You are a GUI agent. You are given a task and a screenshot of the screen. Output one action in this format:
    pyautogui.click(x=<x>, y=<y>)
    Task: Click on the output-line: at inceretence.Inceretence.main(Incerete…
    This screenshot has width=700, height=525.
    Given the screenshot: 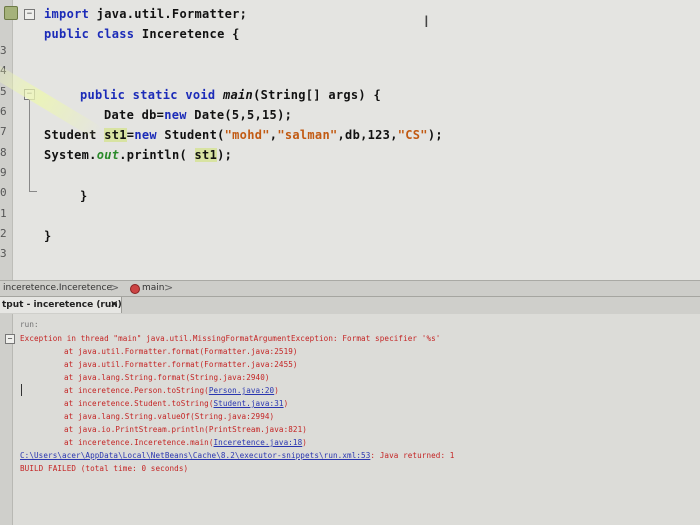 What is the action you would take?
    pyautogui.click(x=185, y=442)
    